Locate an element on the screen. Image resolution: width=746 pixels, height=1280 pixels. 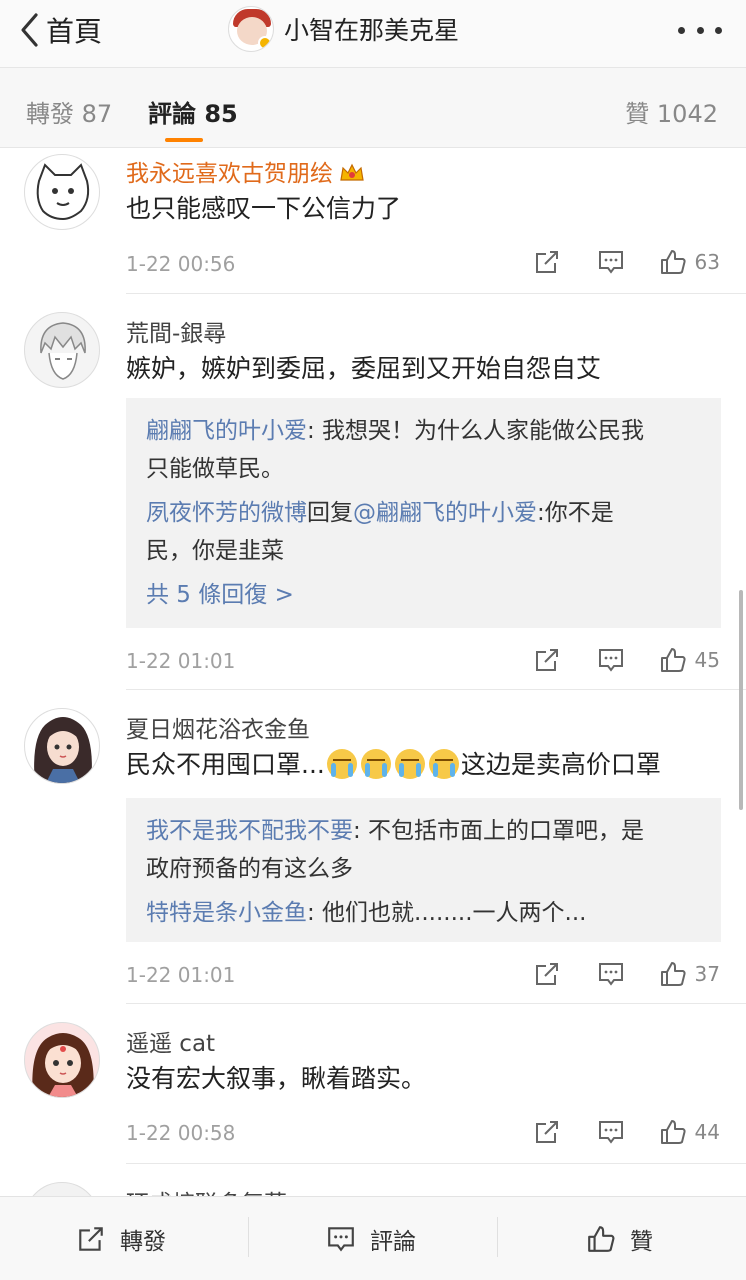
tab-bar: 轉發 87 評論 85 贊 1042 is located at coordinates (373, 108).